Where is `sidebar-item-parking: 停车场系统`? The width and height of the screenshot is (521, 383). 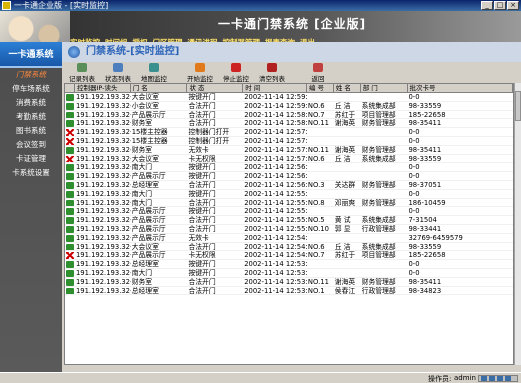 sidebar-item-parking: 停车场系统 is located at coordinates (31, 89).